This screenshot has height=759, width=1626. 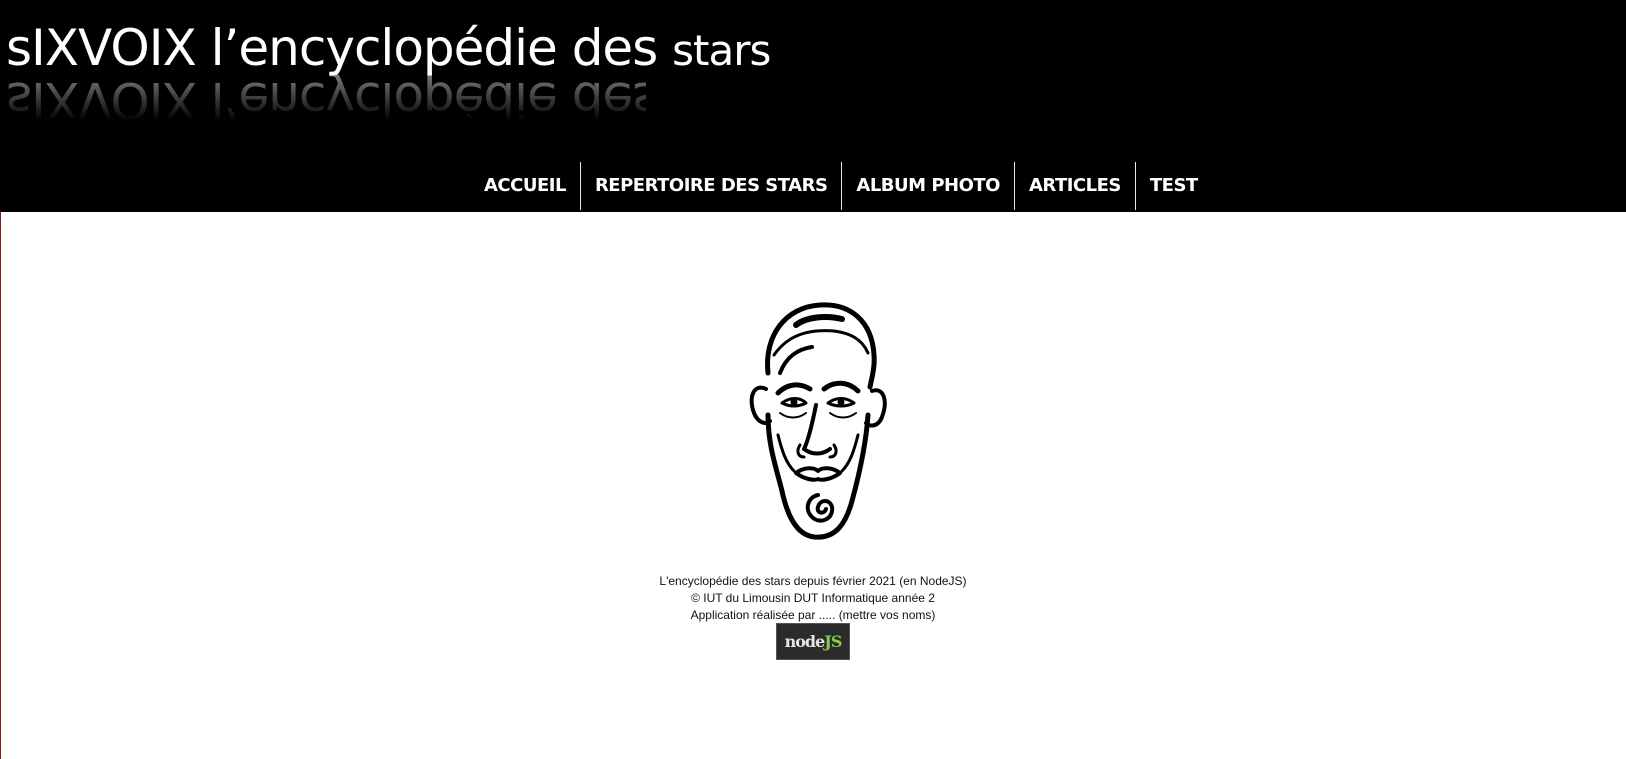 What do you see at coordinates (928, 186) in the screenshot?
I see `nav-item-album-photo: ALBUM PHOTO` at bounding box center [928, 186].